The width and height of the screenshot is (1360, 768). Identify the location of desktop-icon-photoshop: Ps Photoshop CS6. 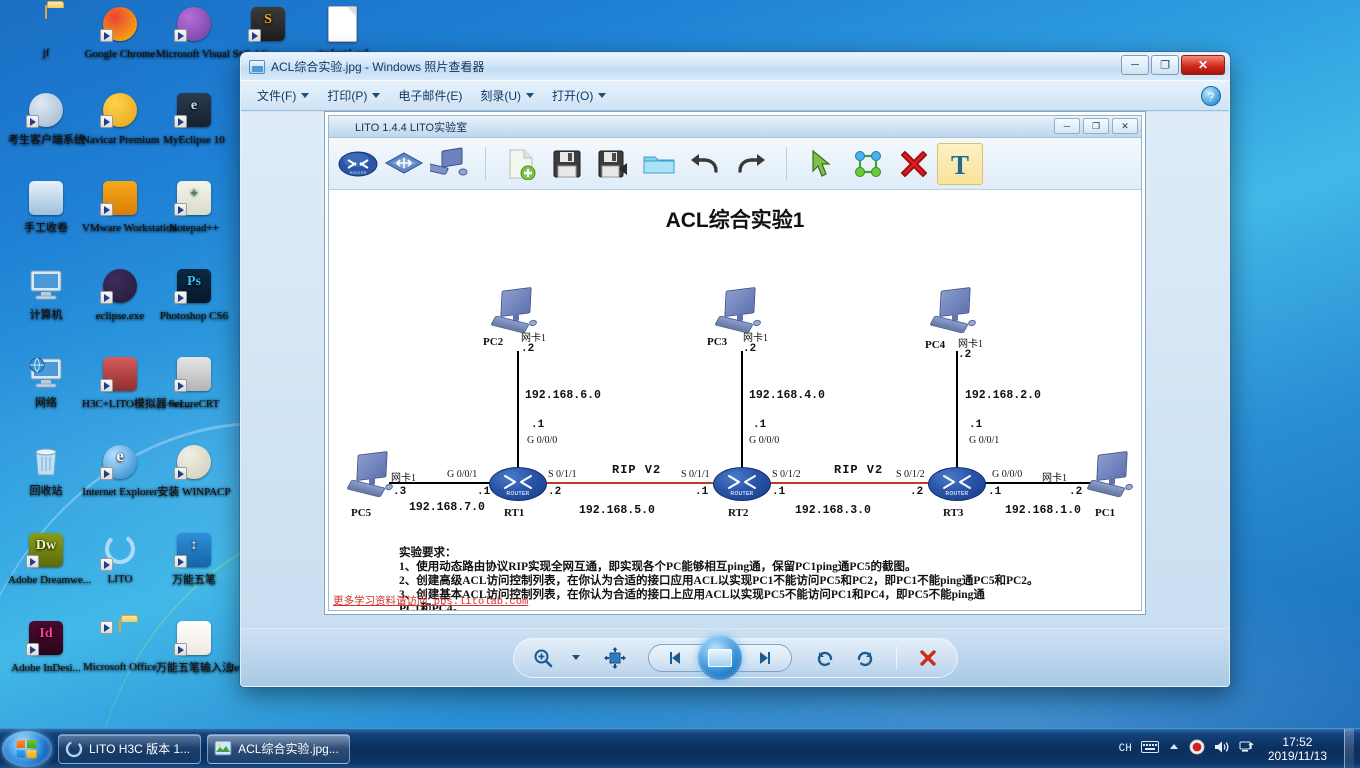
(194, 295).